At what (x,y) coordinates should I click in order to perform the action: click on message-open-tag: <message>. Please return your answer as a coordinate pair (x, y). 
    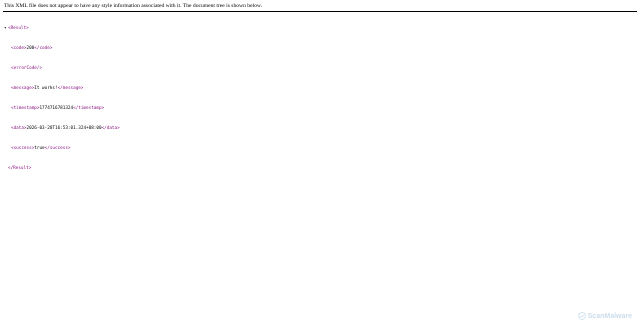
    Looking at the image, I should click on (23, 88).